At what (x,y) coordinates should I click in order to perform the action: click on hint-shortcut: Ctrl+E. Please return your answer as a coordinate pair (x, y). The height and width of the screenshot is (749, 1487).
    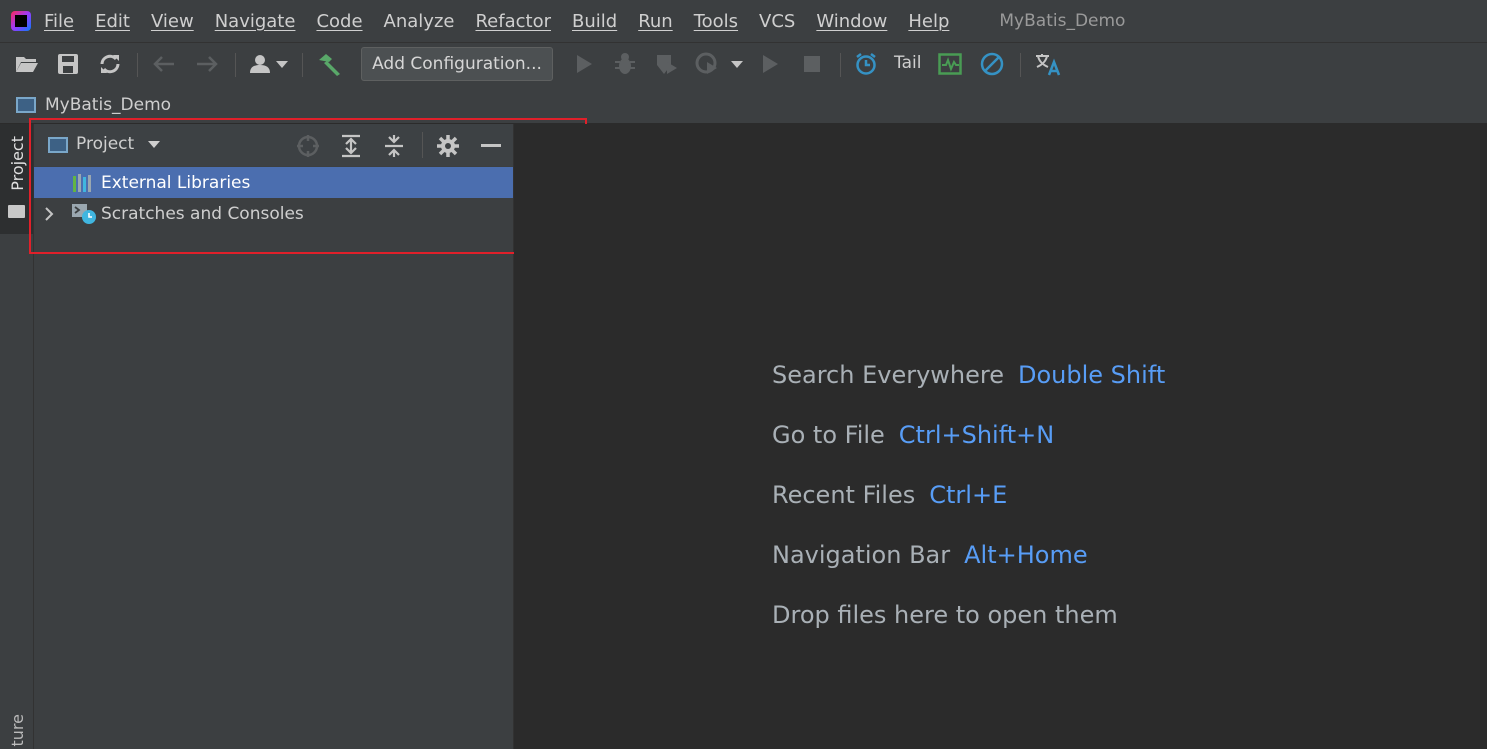
    Looking at the image, I should click on (968, 495).